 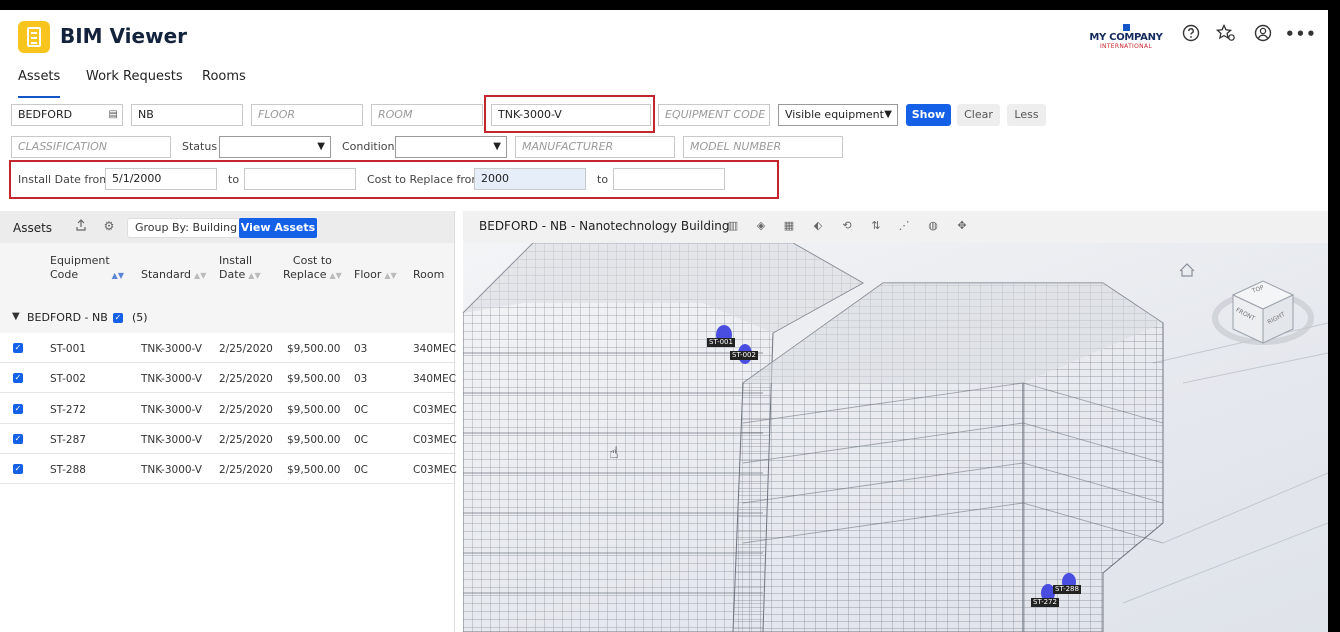 What do you see at coordinates (45, 114) in the screenshot?
I see `site-value: BEDFORD` at bounding box center [45, 114].